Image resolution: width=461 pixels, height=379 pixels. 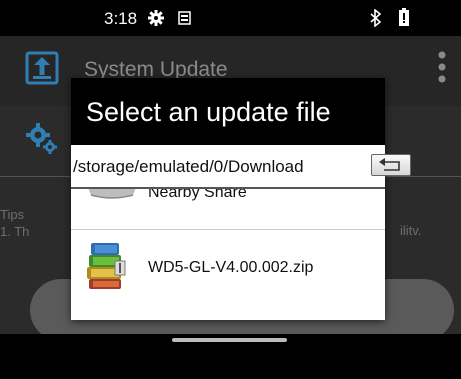 I want to click on current-path: /storage/emulated/0/Download, so click(x=188, y=166).